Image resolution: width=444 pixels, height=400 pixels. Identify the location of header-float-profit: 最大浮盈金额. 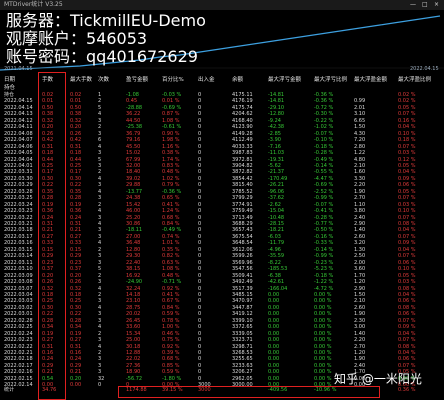
(370, 79).